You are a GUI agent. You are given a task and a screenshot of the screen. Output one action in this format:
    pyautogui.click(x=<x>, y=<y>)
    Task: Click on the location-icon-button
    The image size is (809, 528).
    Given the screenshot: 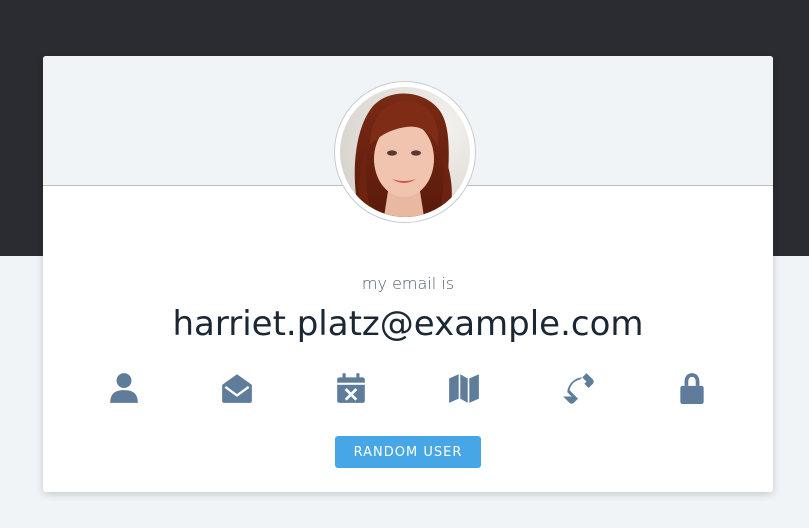 What is the action you would take?
    pyautogui.click(x=464, y=388)
    